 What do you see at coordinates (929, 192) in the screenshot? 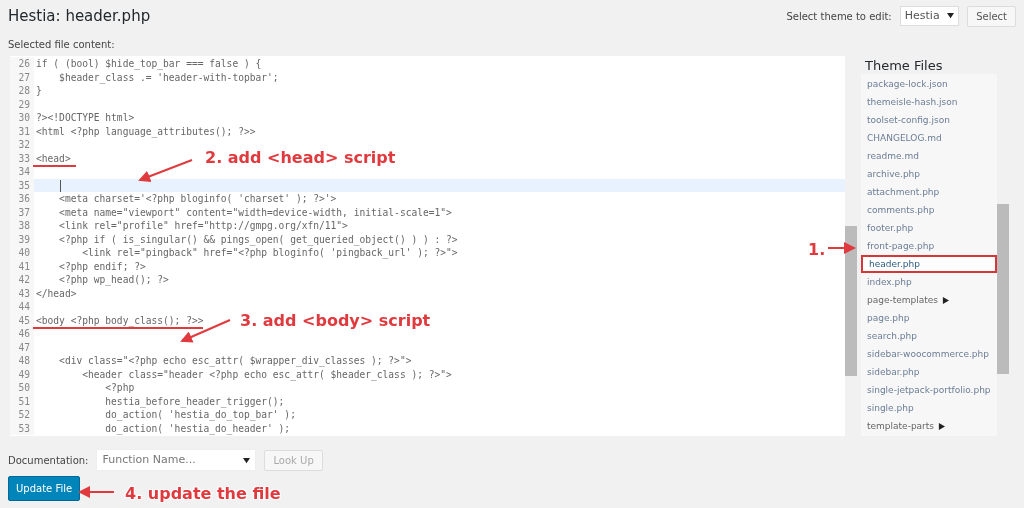
I see `file-item: attachment.php` at bounding box center [929, 192].